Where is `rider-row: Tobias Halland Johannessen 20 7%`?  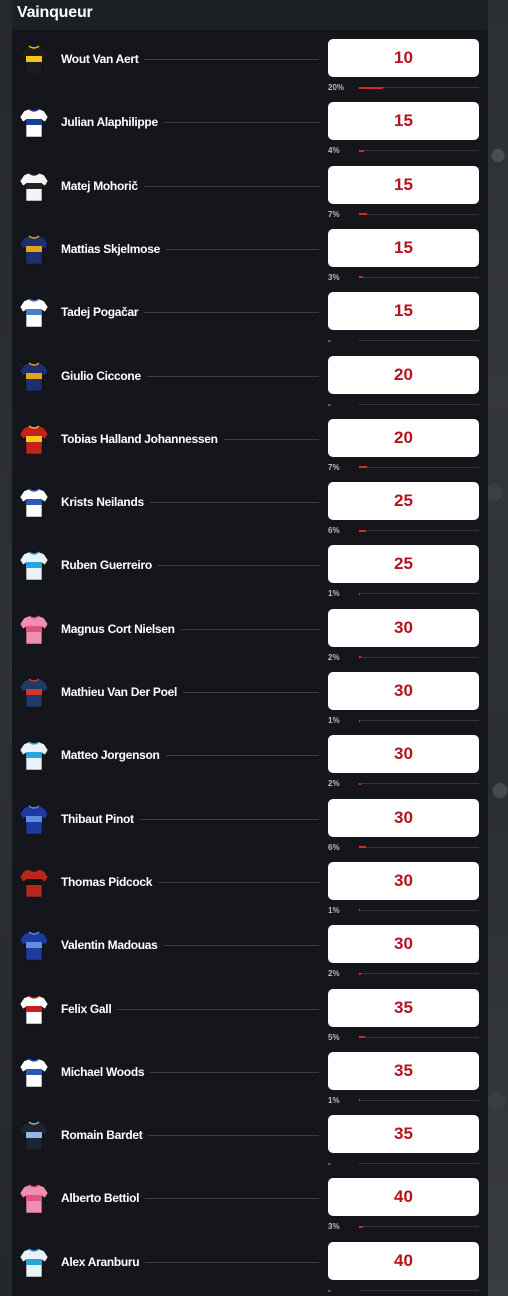 rider-row: Tobias Halland Johannessen 20 7% is located at coordinates (250, 441).